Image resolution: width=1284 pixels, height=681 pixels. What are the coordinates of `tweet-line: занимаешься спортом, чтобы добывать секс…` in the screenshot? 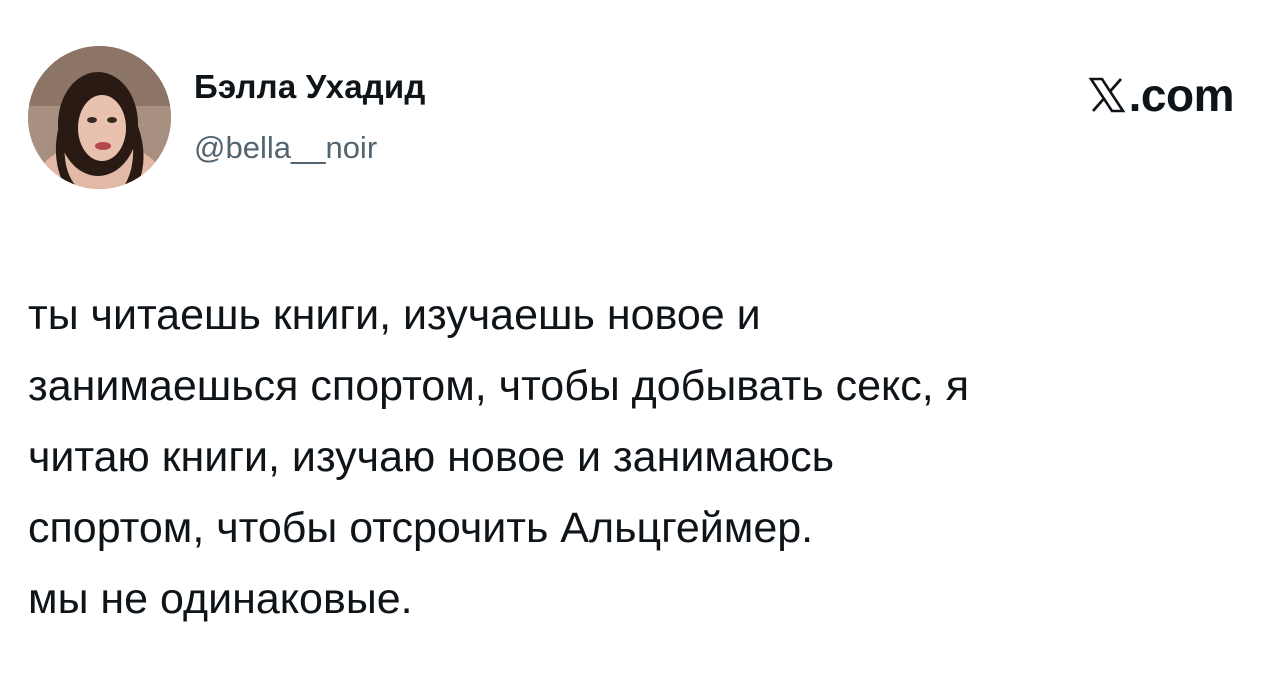 It's located at (498, 386).